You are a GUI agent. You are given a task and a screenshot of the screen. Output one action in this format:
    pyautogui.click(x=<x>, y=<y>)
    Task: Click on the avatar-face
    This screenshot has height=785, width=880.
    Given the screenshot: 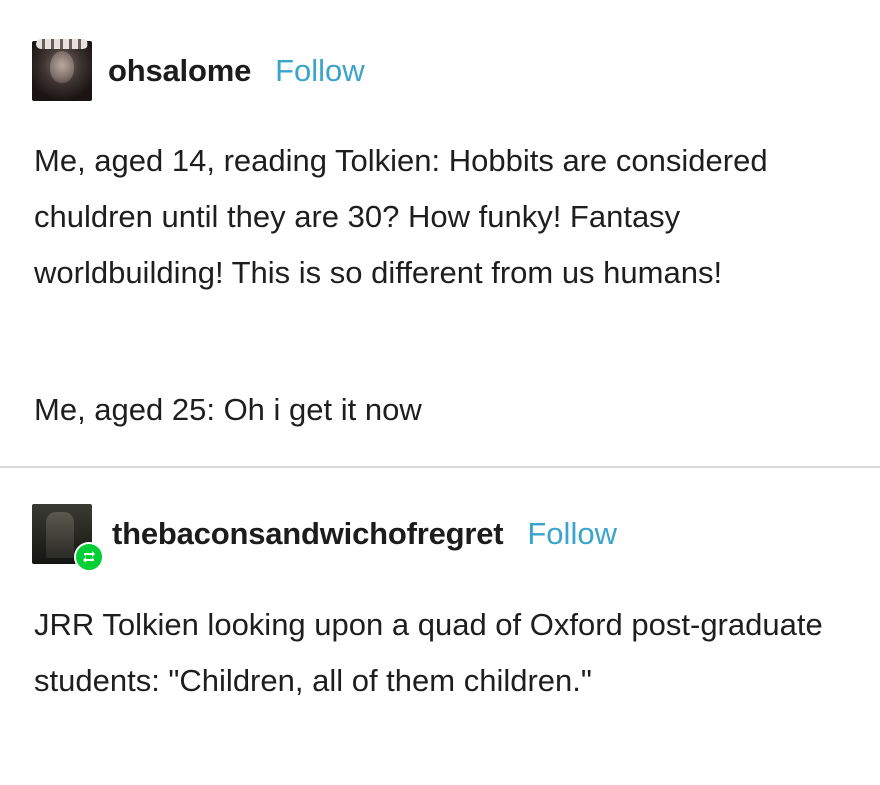 What is the action you would take?
    pyautogui.click(x=62, y=67)
    